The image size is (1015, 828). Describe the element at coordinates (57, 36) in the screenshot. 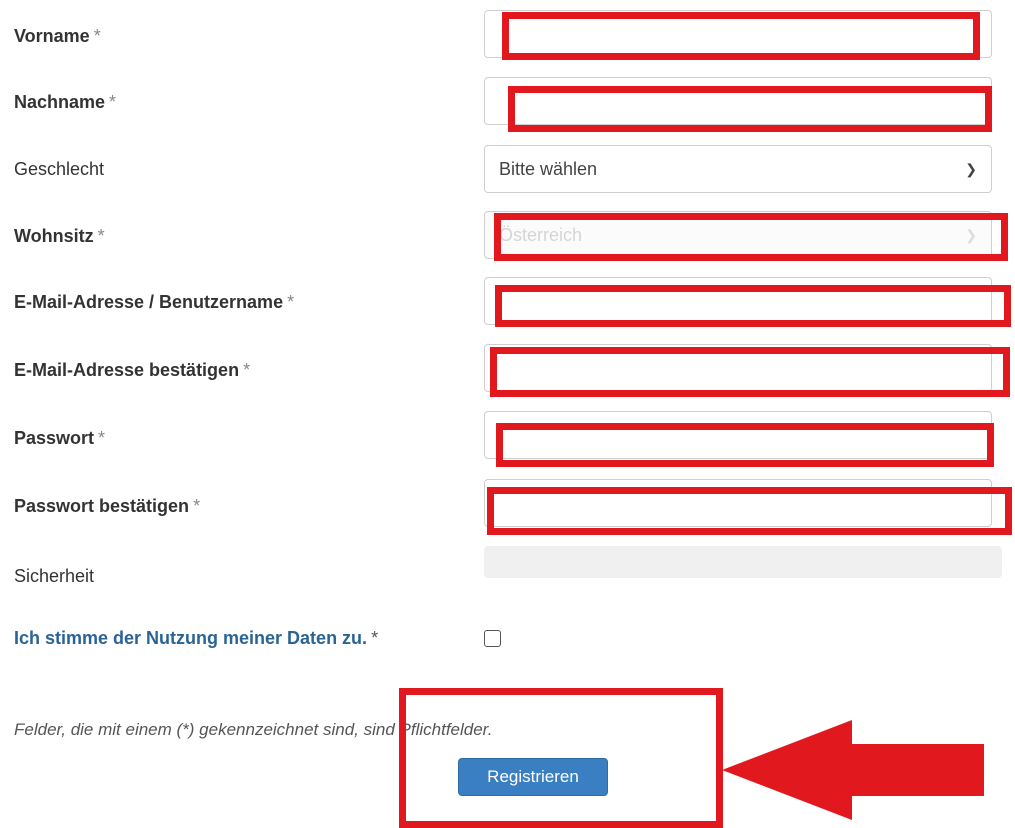

I see `vorname-label: Vorname *` at that location.